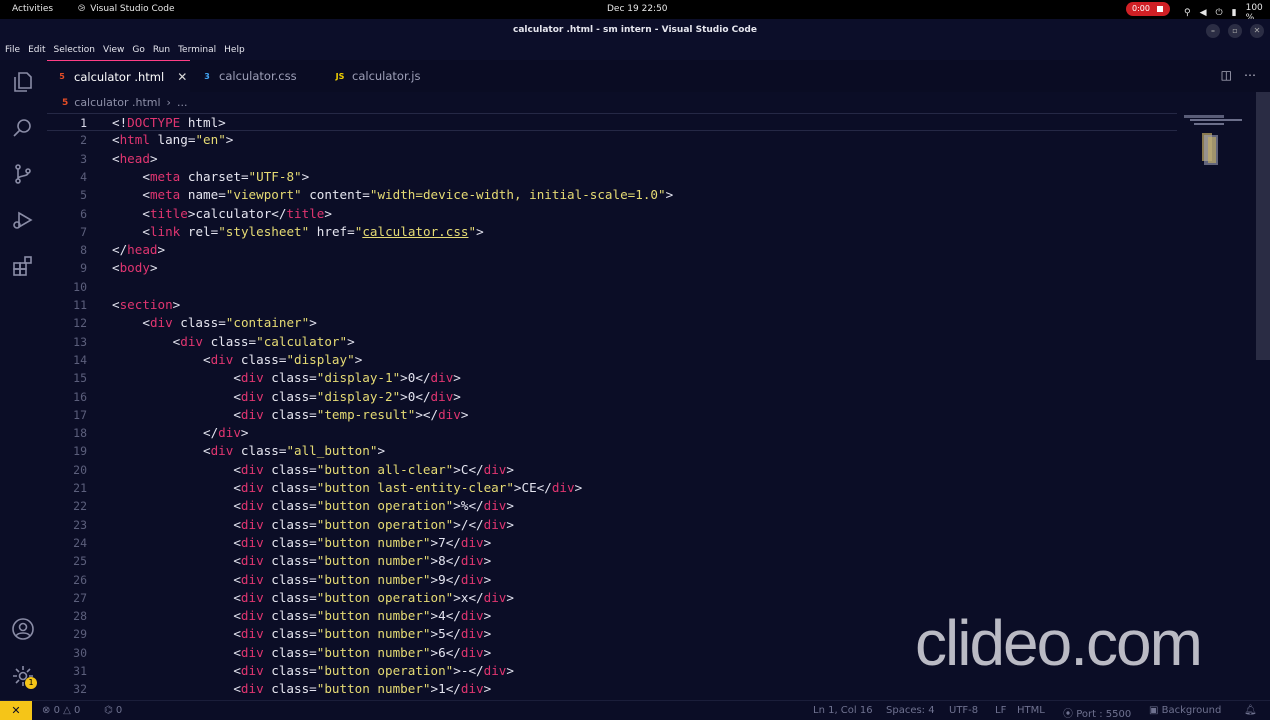 Image resolution: width=1270 pixels, height=720 pixels. Describe the element at coordinates (138, 52) in the screenshot. I see `menu-go: Go` at that location.